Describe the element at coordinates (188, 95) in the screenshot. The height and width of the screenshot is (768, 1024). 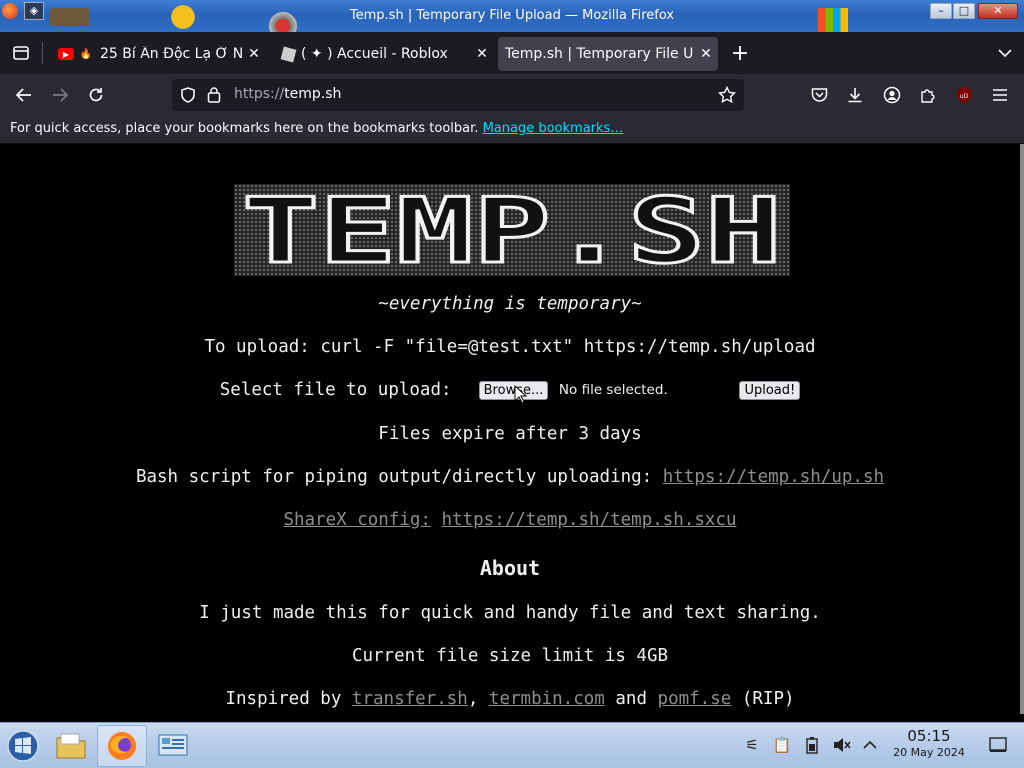
I see `shield-icon` at that location.